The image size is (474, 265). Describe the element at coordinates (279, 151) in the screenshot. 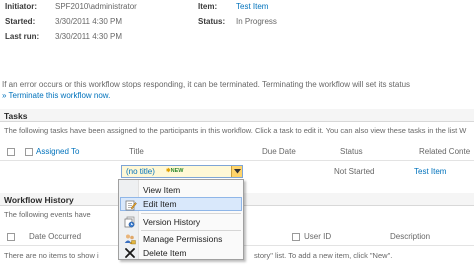

I see `col-due-date: Due Date` at that location.